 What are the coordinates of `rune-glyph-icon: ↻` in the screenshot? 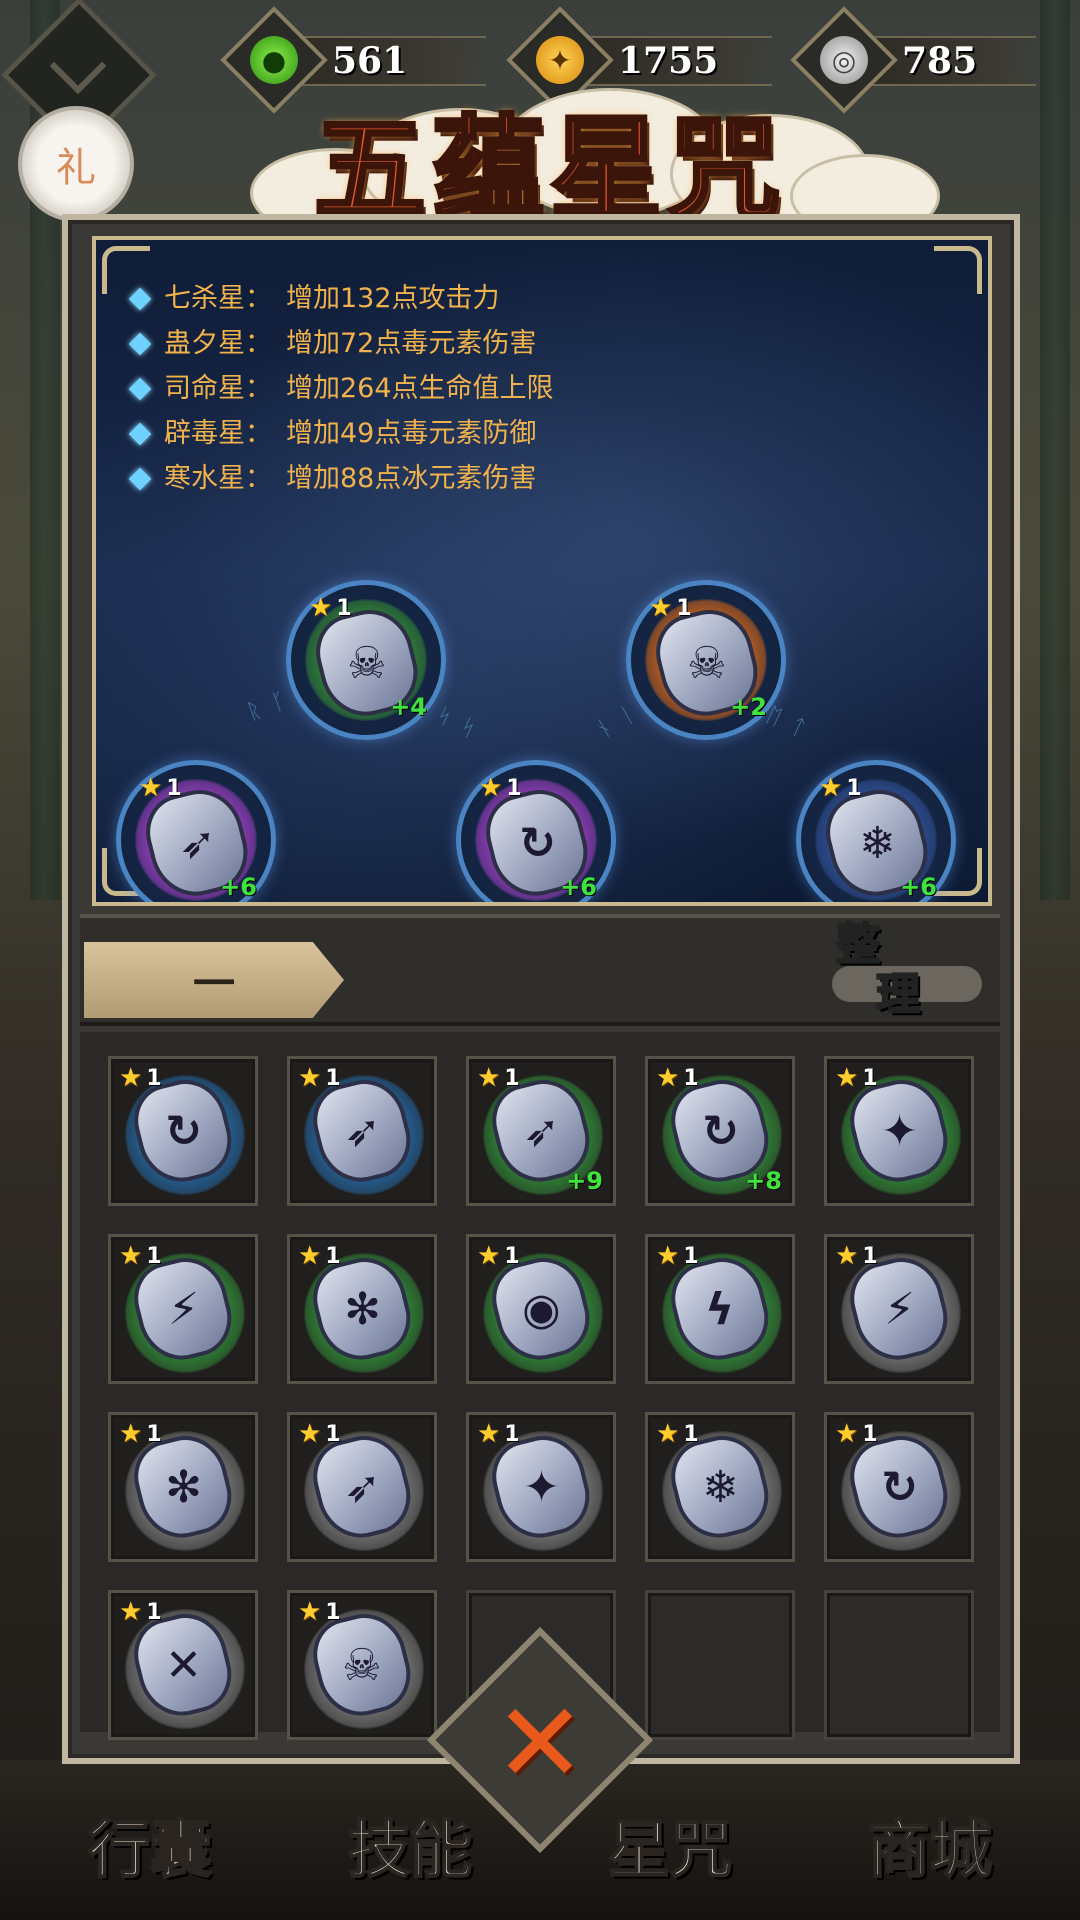 It's located at (183, 1131).